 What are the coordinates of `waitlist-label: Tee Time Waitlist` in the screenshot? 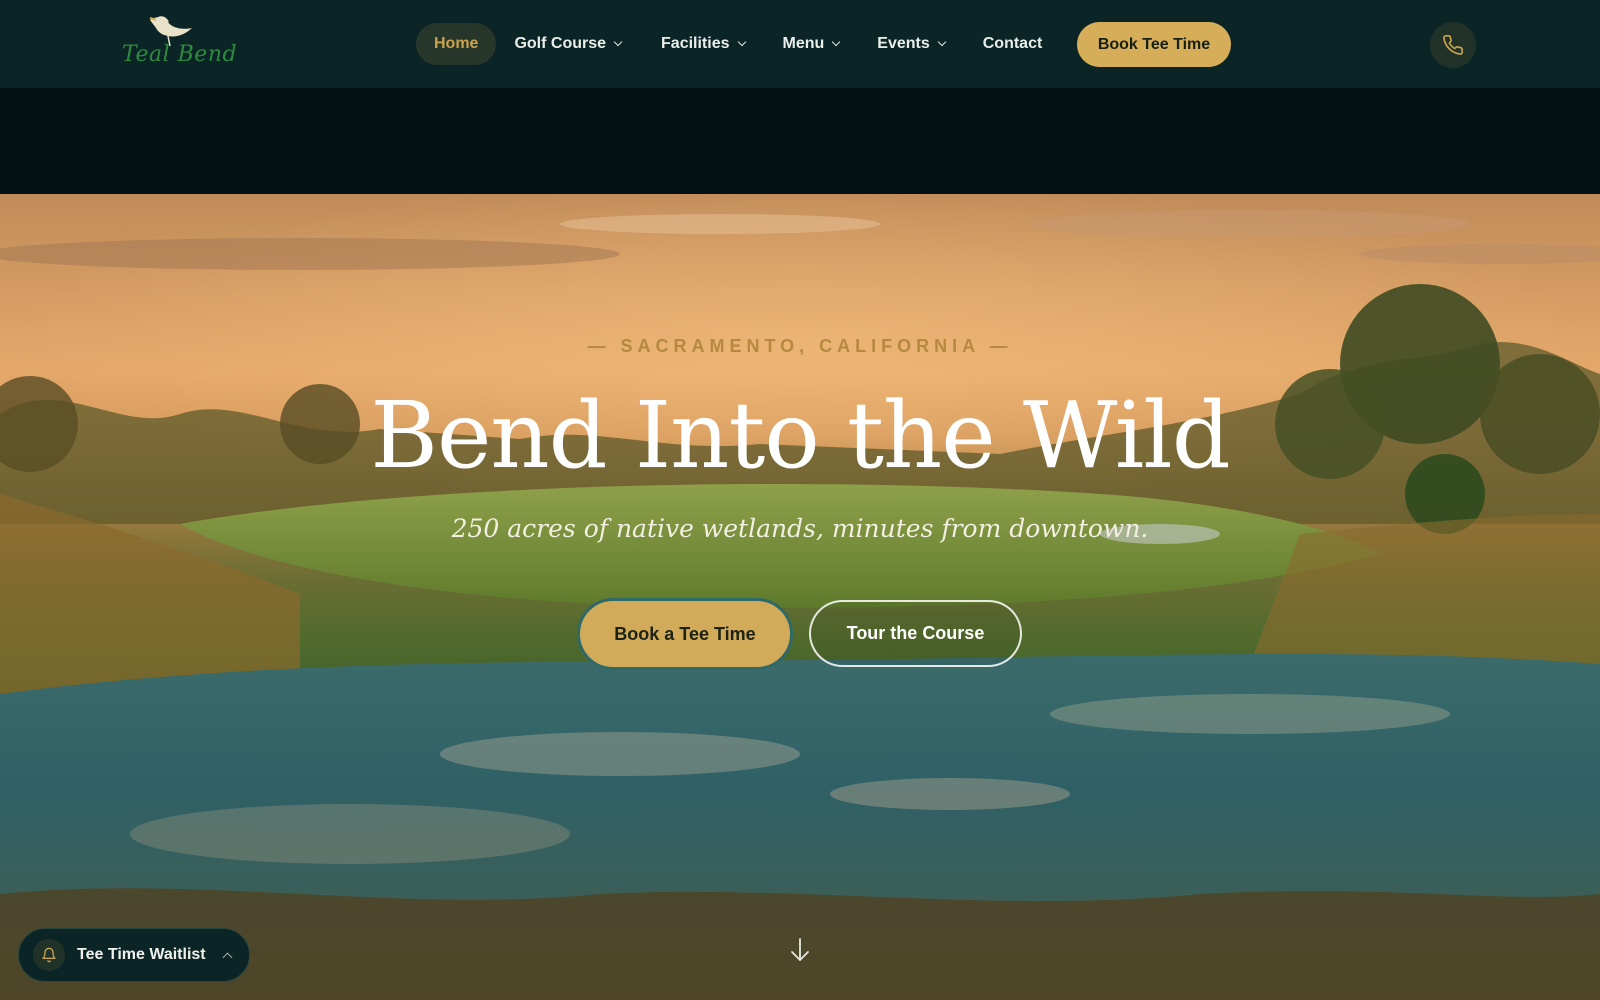 It's located at (141, 954).